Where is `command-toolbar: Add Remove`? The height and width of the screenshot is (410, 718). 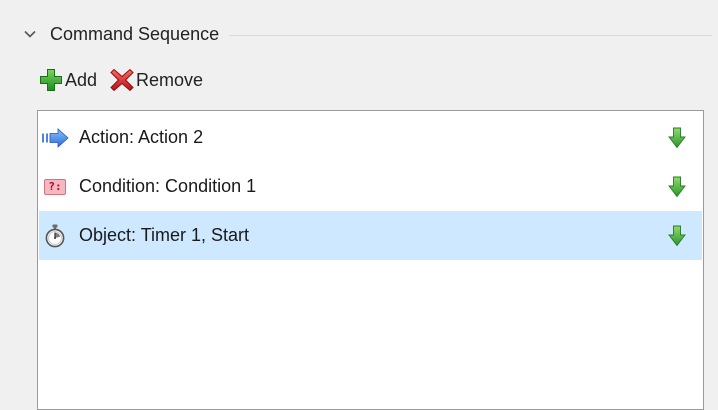 command-toolbar: Add Remove is located at coordinates (121, 80).